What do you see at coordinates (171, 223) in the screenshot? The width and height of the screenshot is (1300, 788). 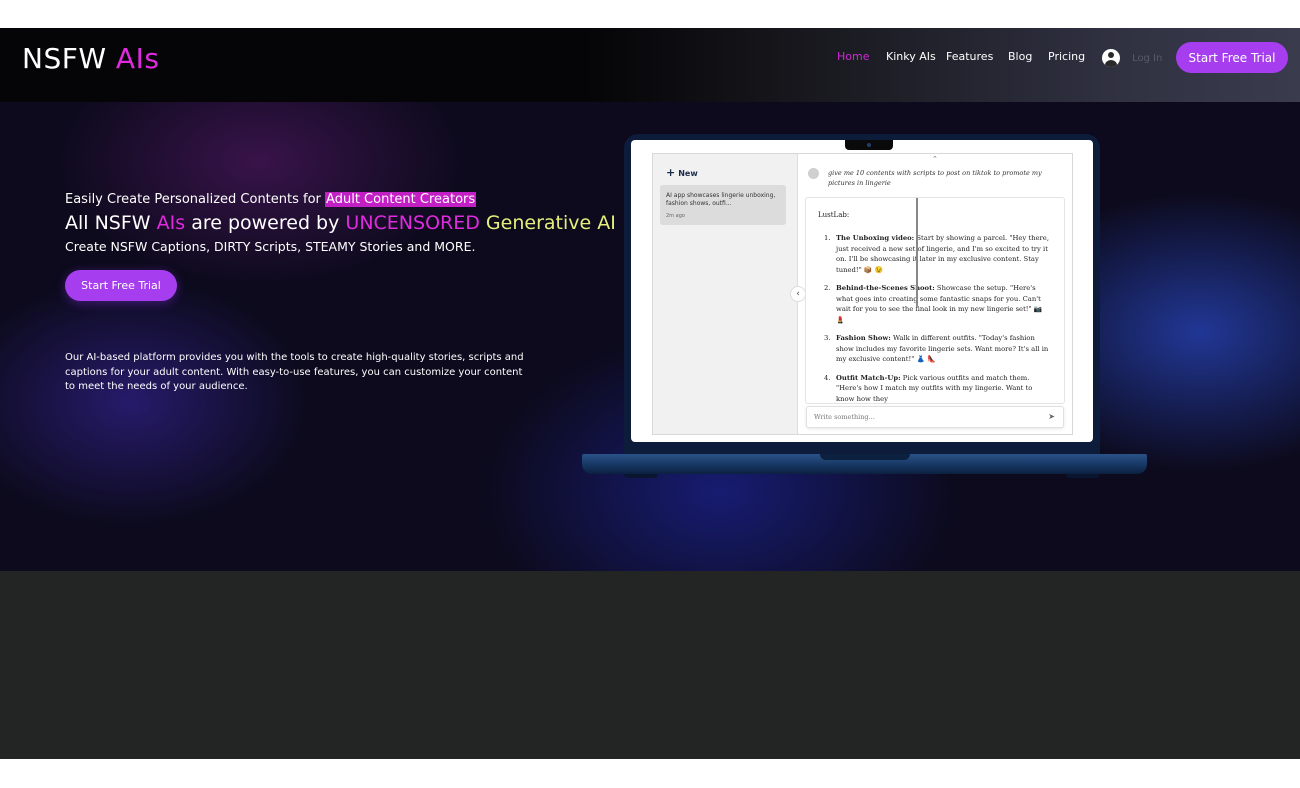 I see `headline-accent: AIs` at bounding box center [171, 223].